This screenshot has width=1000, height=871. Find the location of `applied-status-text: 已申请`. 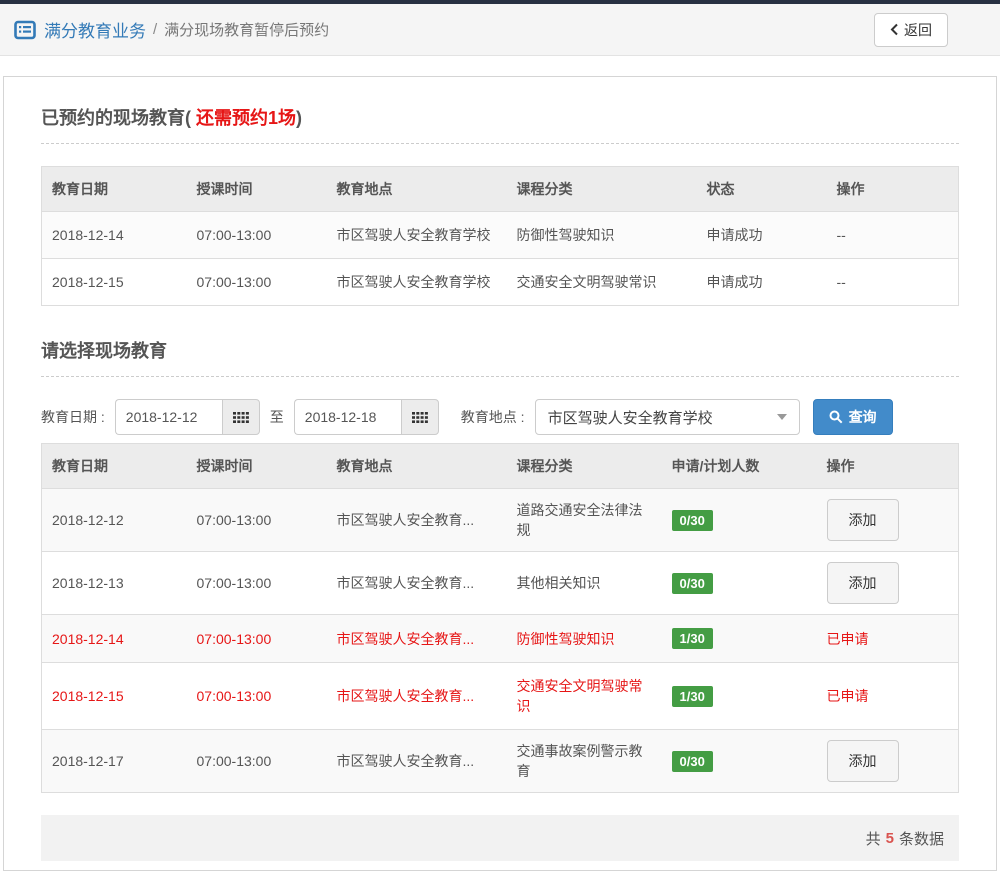

applied-status-text: 已申请 is located at coordinates (847, 696).